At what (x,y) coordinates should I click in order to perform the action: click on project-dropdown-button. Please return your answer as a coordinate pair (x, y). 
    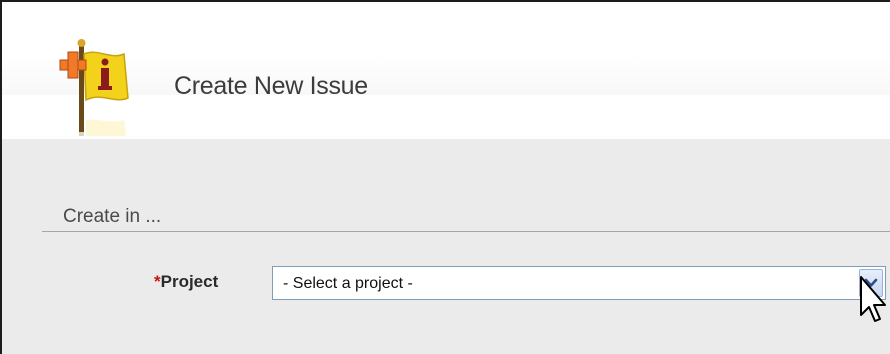
    Looking at the image, I should click on (871, 283).